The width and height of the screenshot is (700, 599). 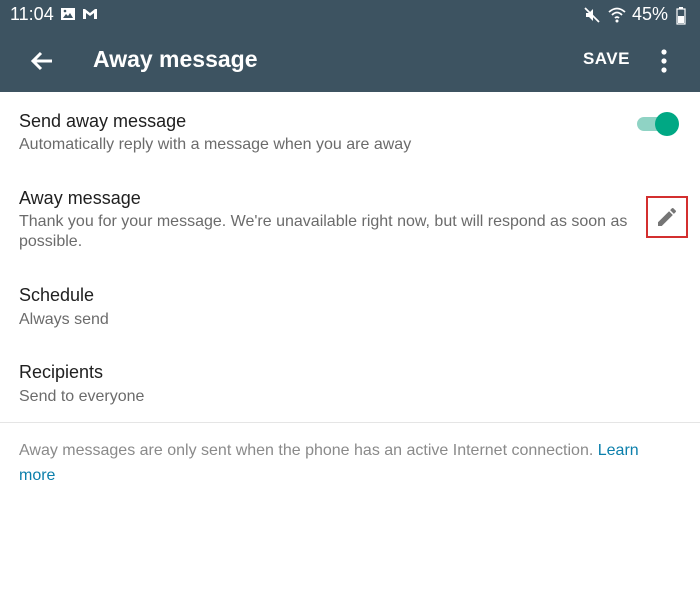 What do you see at coordinates (350, 385) in the screenshot?
I see `recipients-setting: Recipients Send to everyone` at bounding box center [350, 385].